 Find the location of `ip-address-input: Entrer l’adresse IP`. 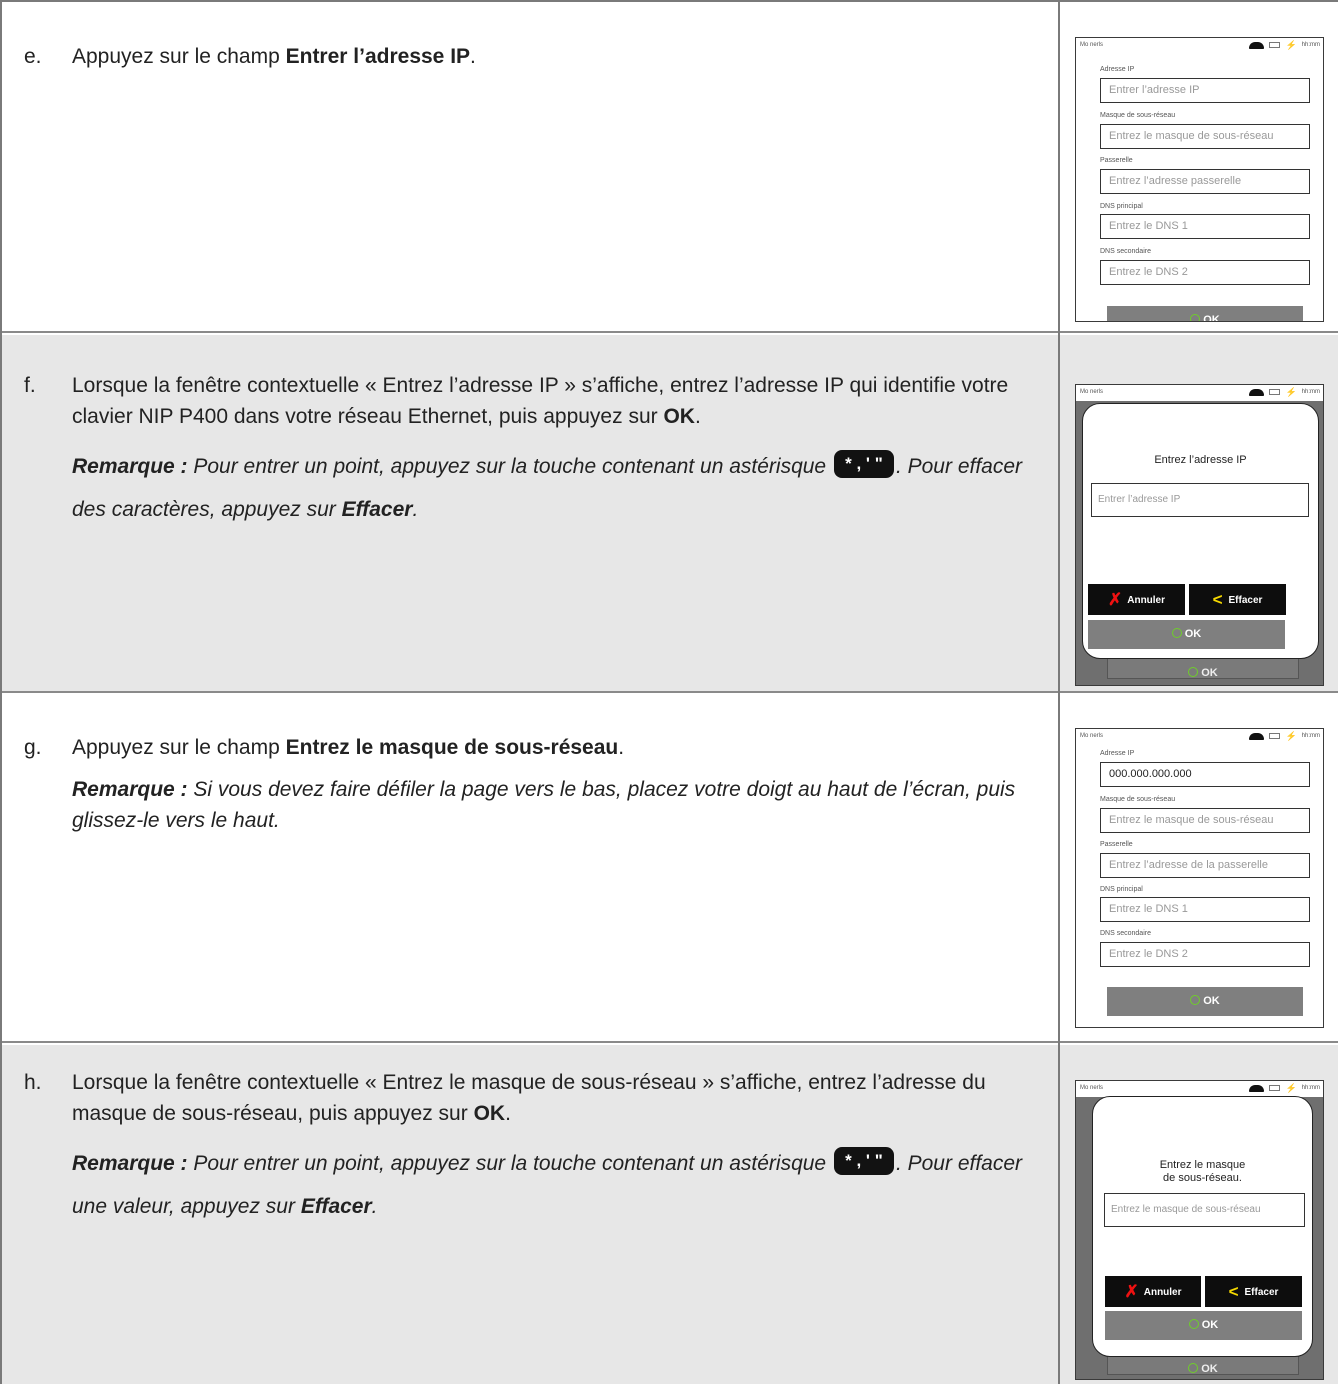

ip-address-input: Entrer l’adresse IP is located at coordinates (1200, 500).